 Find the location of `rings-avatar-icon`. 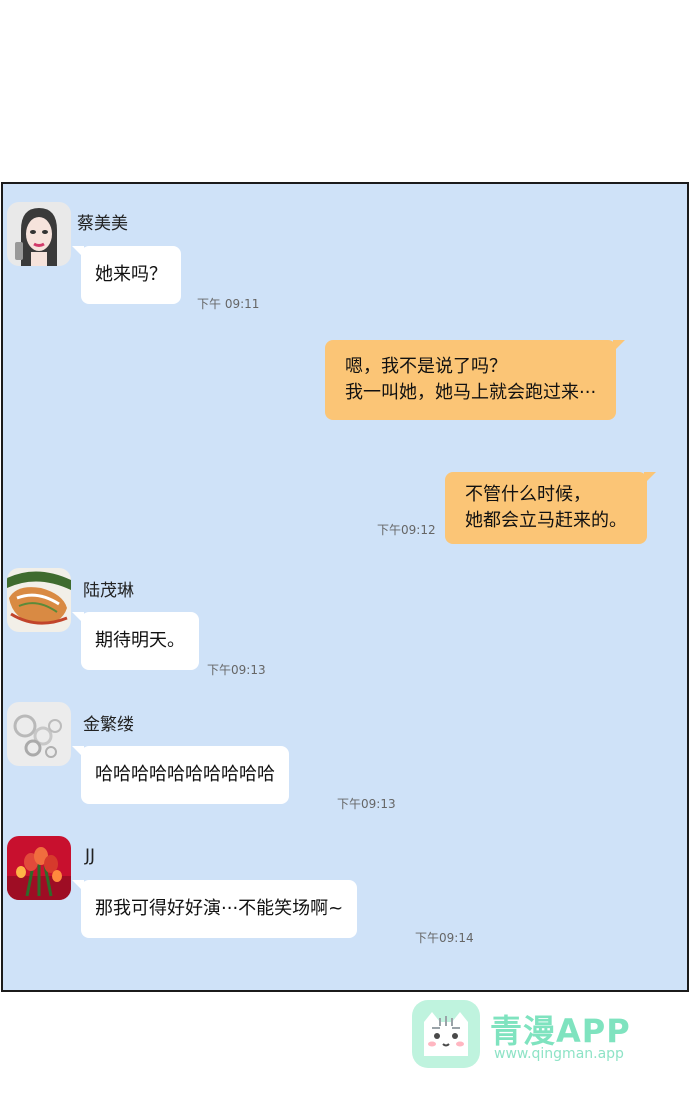

rings-avatar-icon is located at coordinates (39, 734).